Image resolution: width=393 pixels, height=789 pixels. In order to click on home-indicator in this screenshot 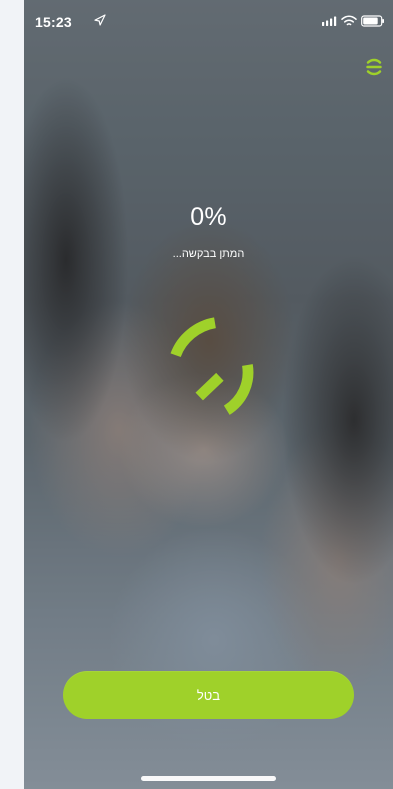, I will do `click(208, 778)`.